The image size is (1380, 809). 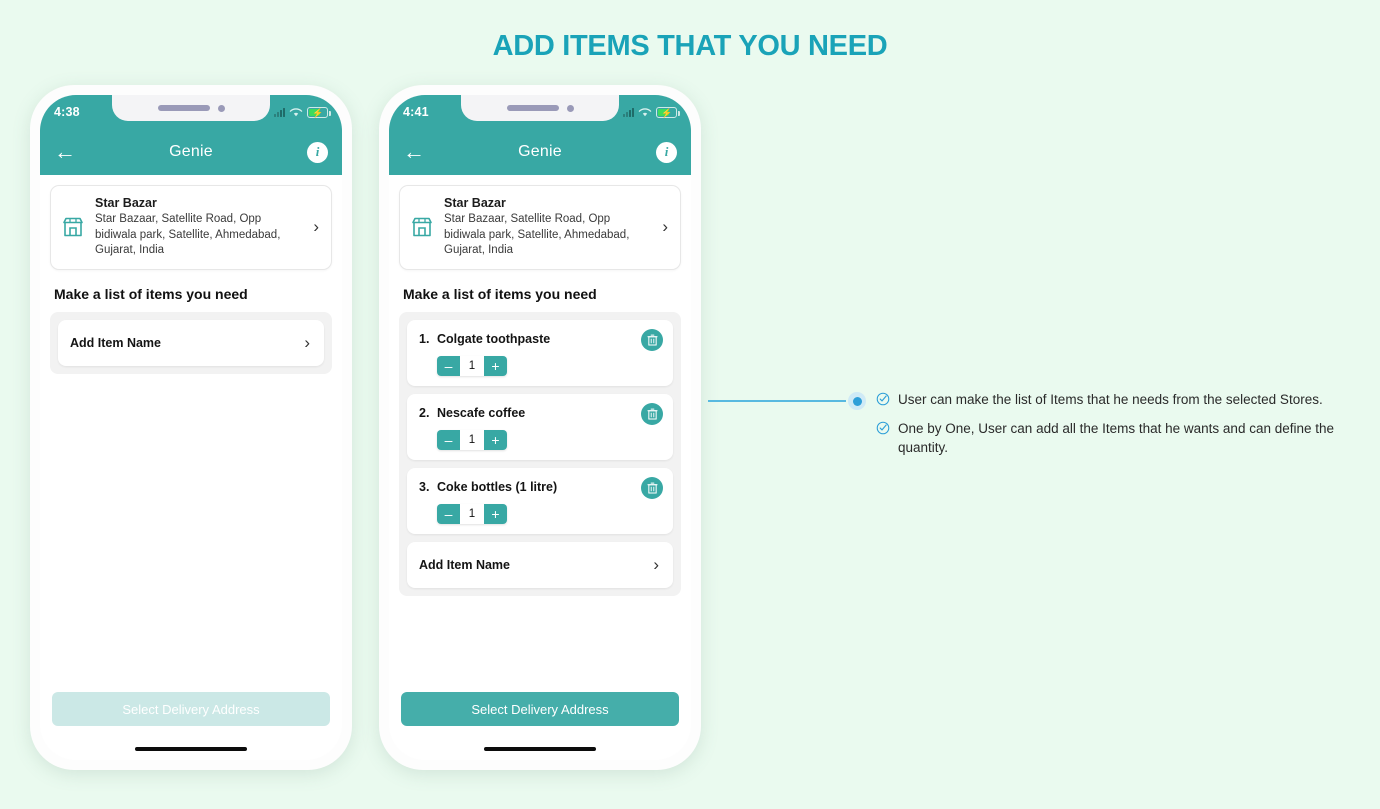 I want to click on status-bar: 4:41 ⚡, so click(x=540, y=112).